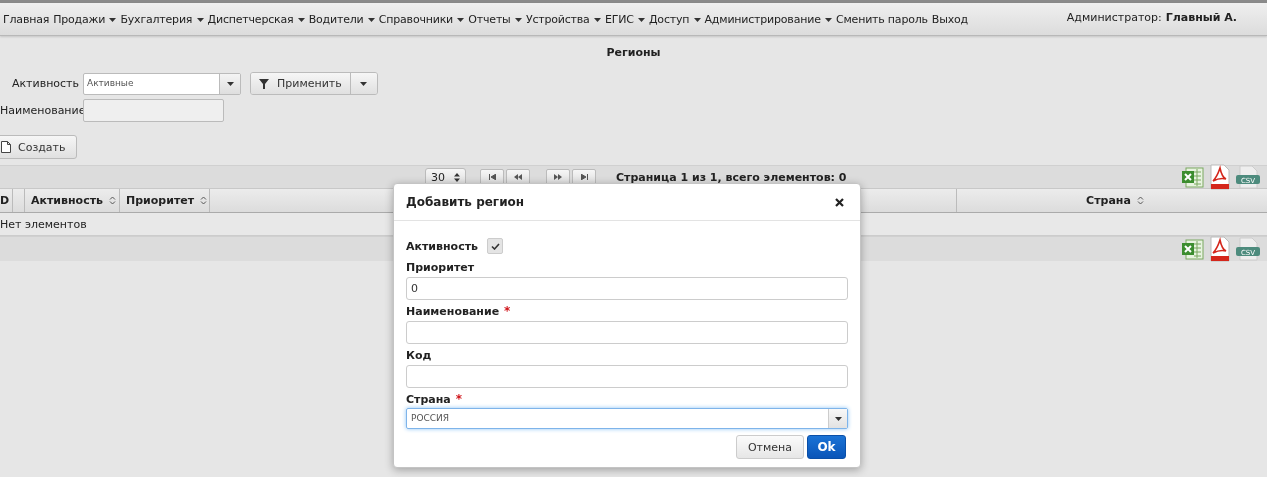  I want to click on page-summary: Страница 1 из 1, всего элементов: 0, so click(731, 177).